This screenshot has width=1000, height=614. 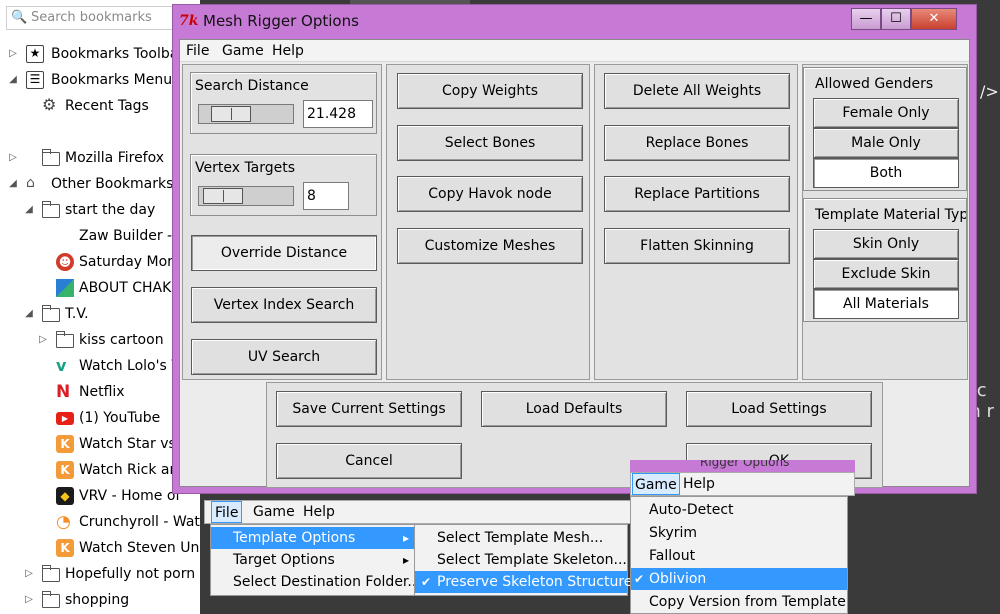 I want to click on flatten-skinning-button: Flatten Skinning, so click(x=697, y=246).